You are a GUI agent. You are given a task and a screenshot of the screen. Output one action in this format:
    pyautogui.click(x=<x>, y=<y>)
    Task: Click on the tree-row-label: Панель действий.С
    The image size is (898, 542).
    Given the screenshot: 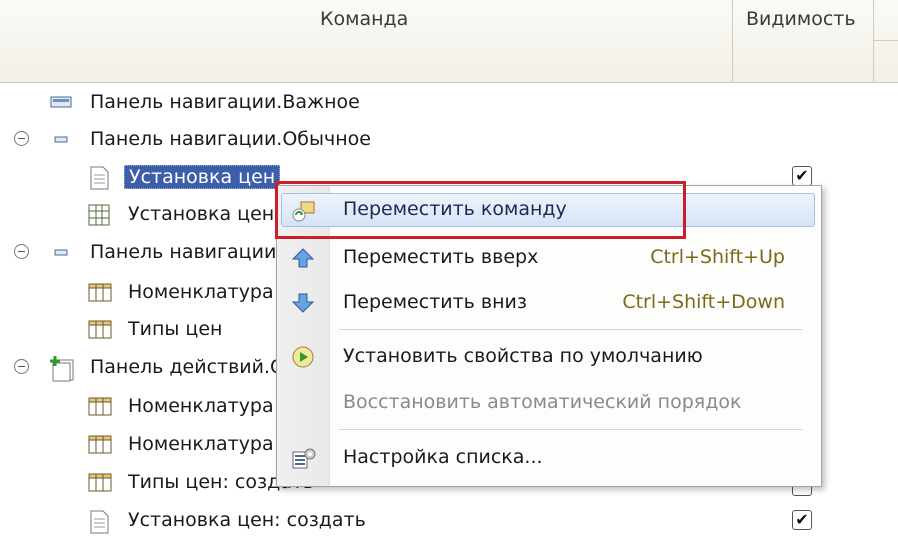 What is the action you would take?
    pyautogui.click(x=187, y=367)
    